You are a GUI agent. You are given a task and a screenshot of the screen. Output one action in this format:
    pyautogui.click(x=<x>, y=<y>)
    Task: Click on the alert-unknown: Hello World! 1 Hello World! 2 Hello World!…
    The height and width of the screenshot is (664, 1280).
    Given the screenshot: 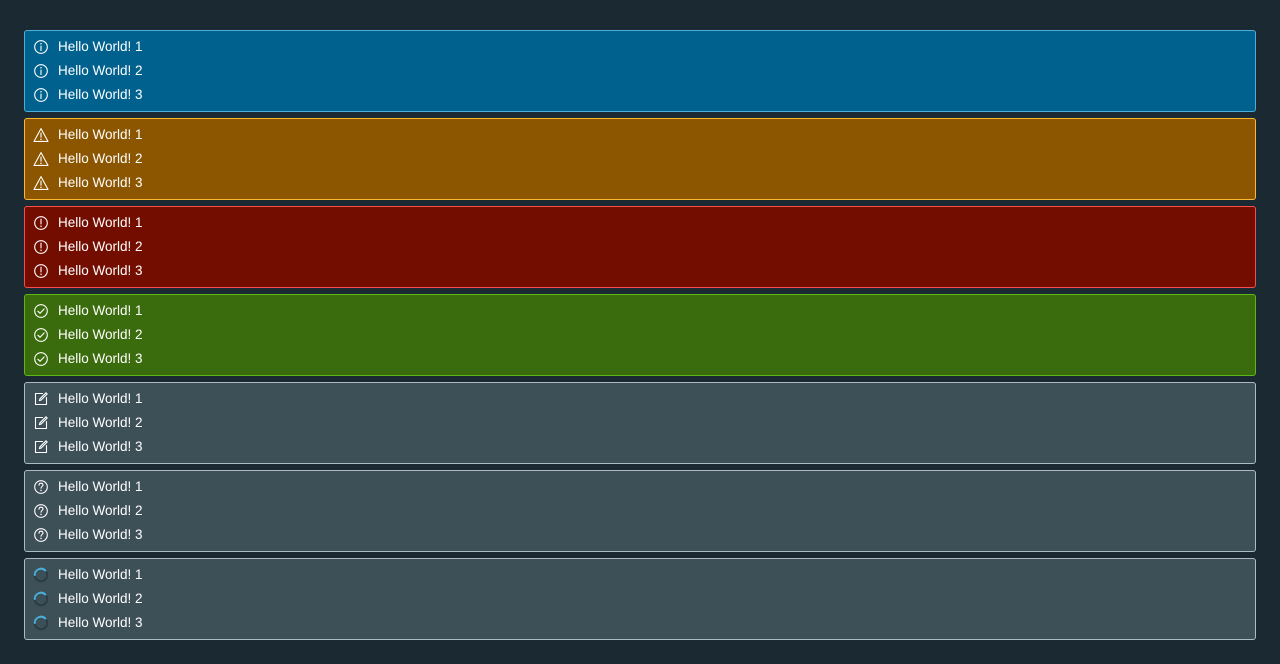 What is the action you would take?
    pyautogui.click(x=640, y=511)
    